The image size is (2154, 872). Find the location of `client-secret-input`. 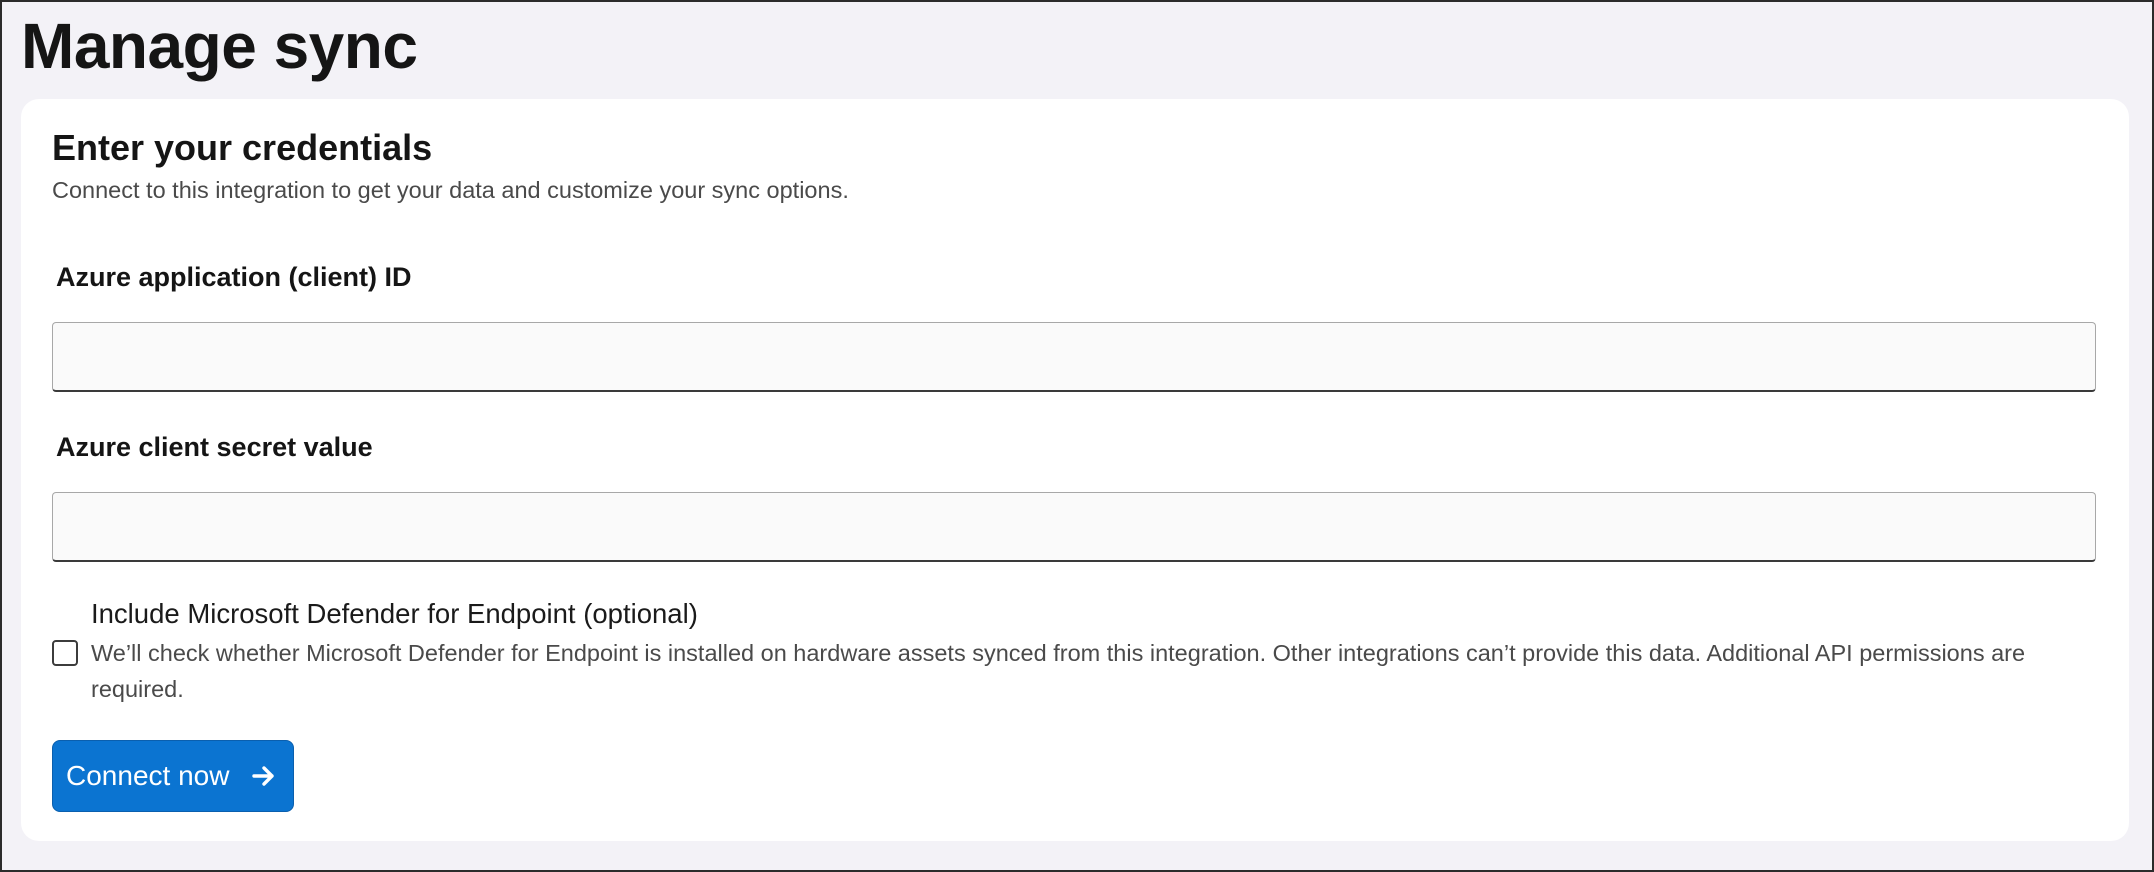

client-secret-input is located at coordinates (1074, 527).